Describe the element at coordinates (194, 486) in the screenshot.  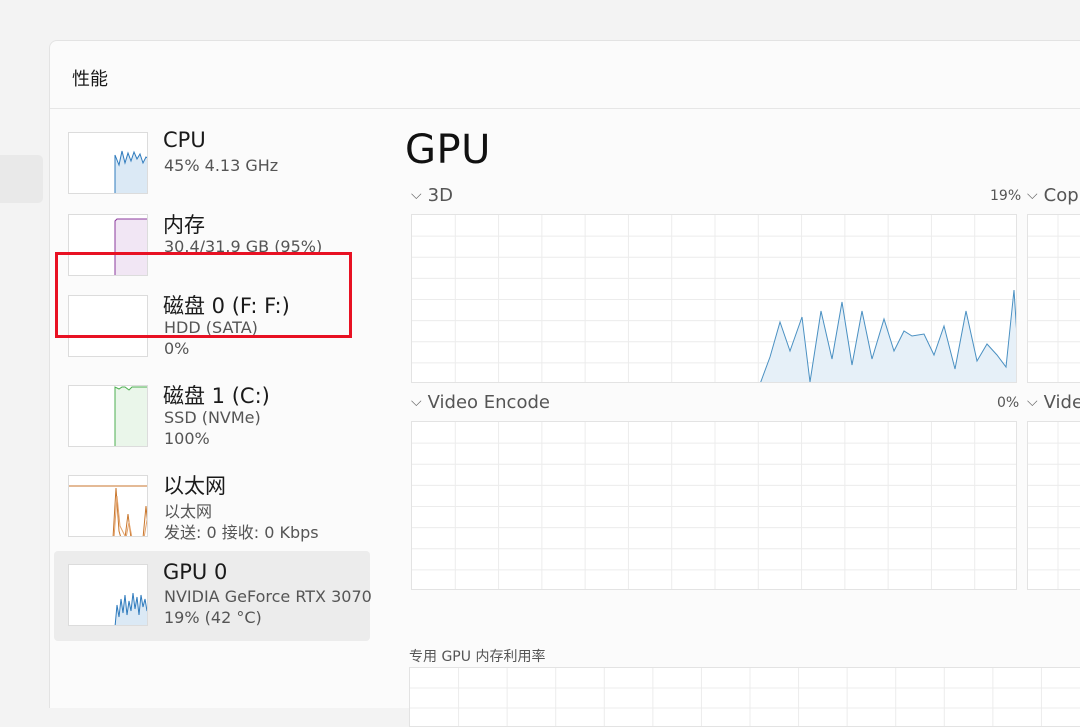
I see `sidebar-item-title: 以太网` at that location.